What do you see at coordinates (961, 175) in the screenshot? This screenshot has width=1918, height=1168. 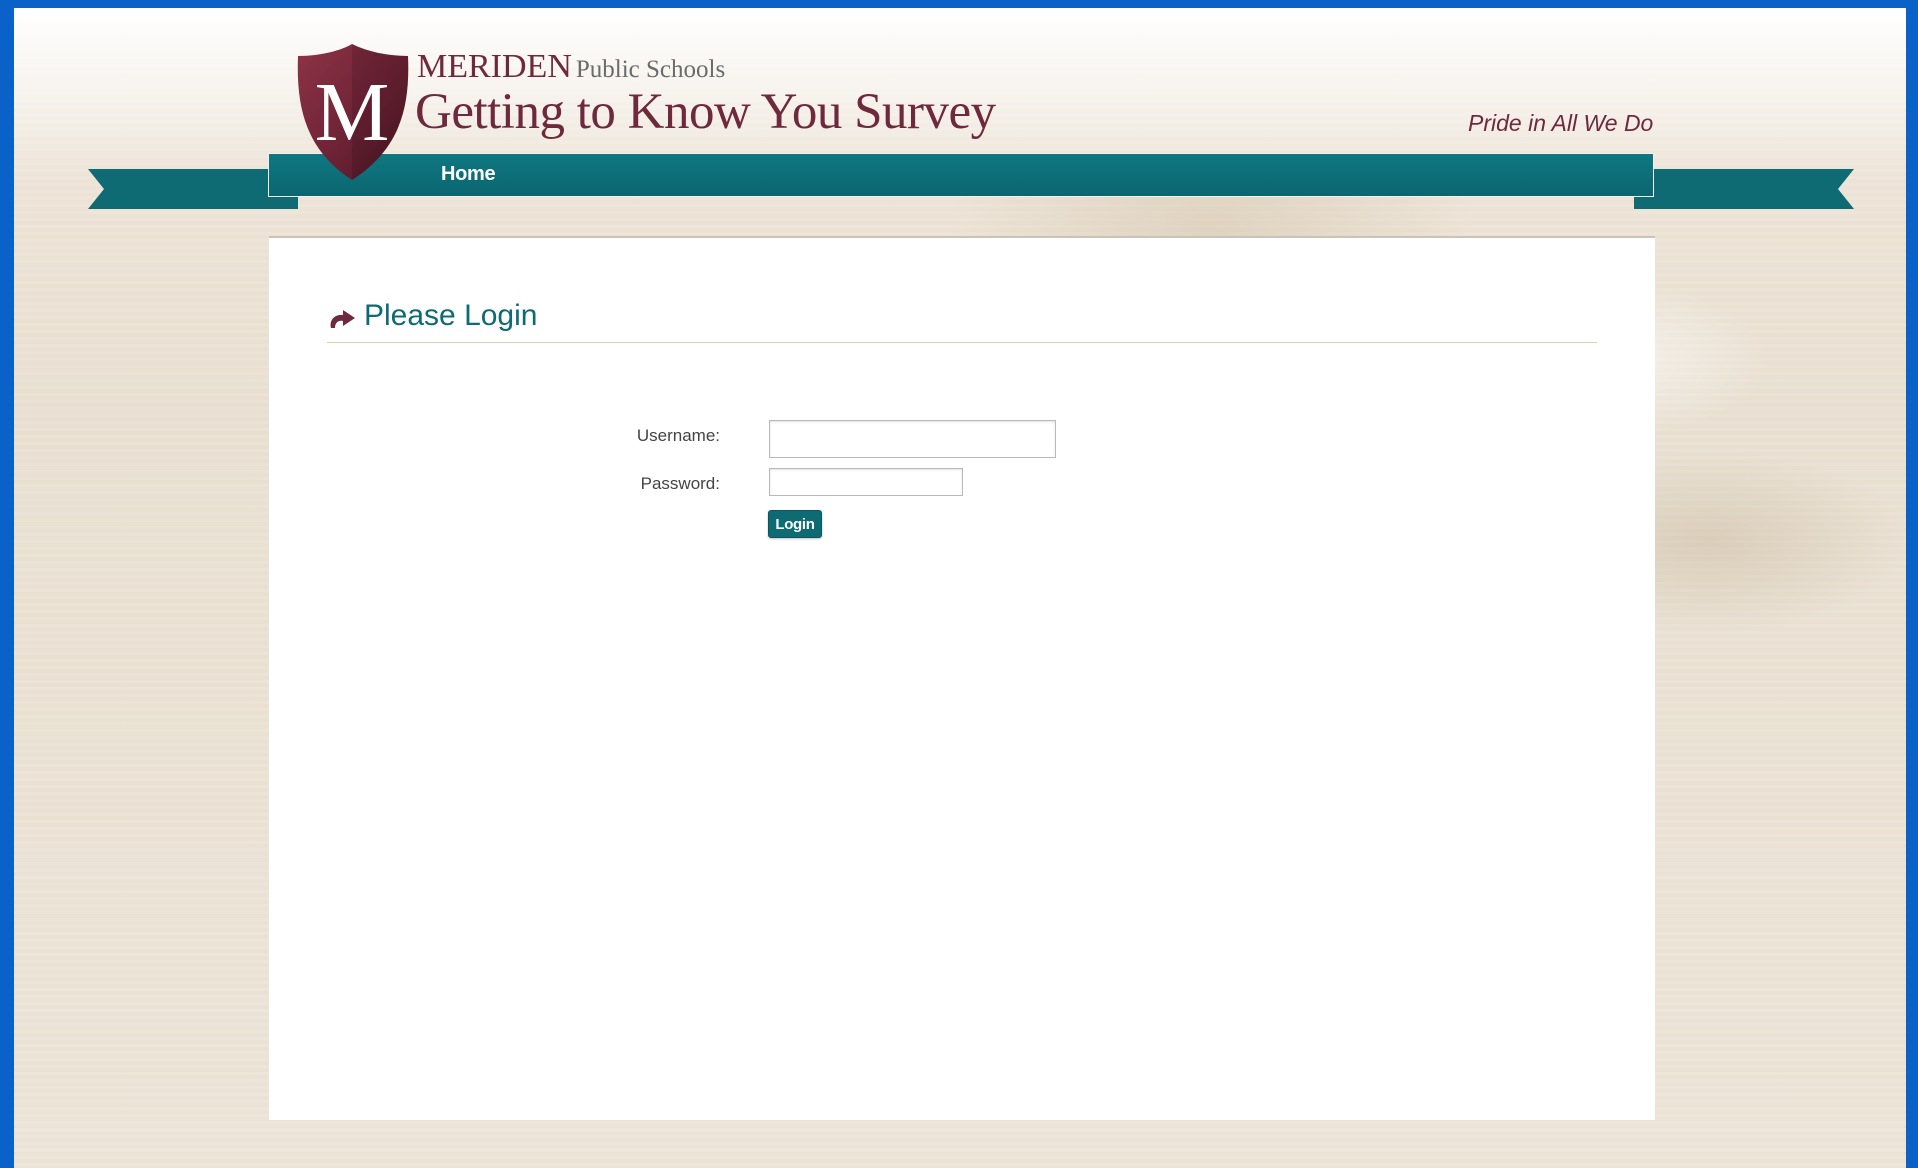 I see `nav-bar: Home` at bounding box center [961, 175].